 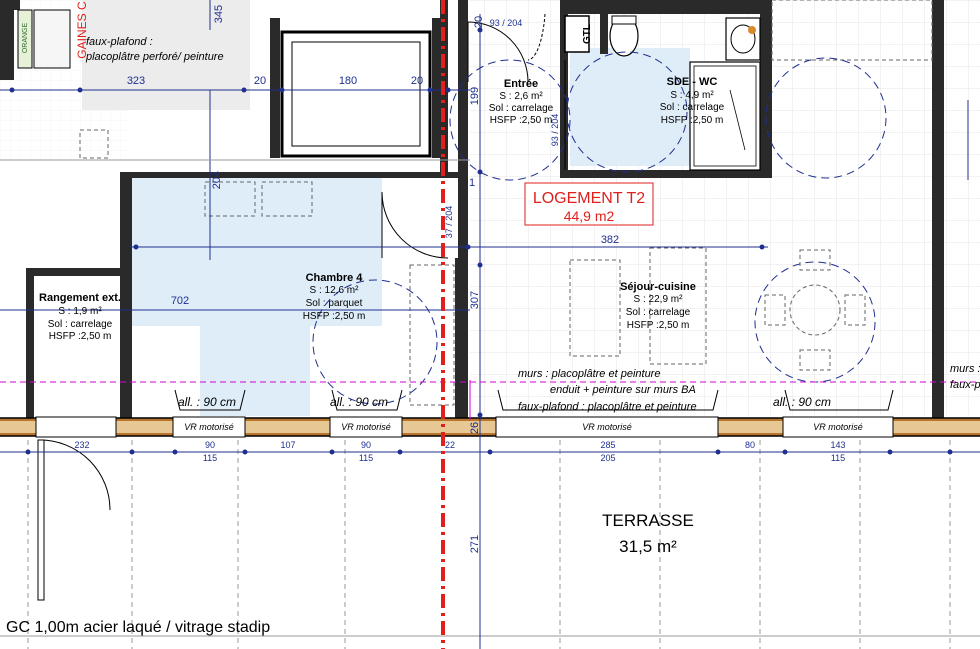 I want to click on svg-text: S : 4,9 m², so click(x=692, y=95).